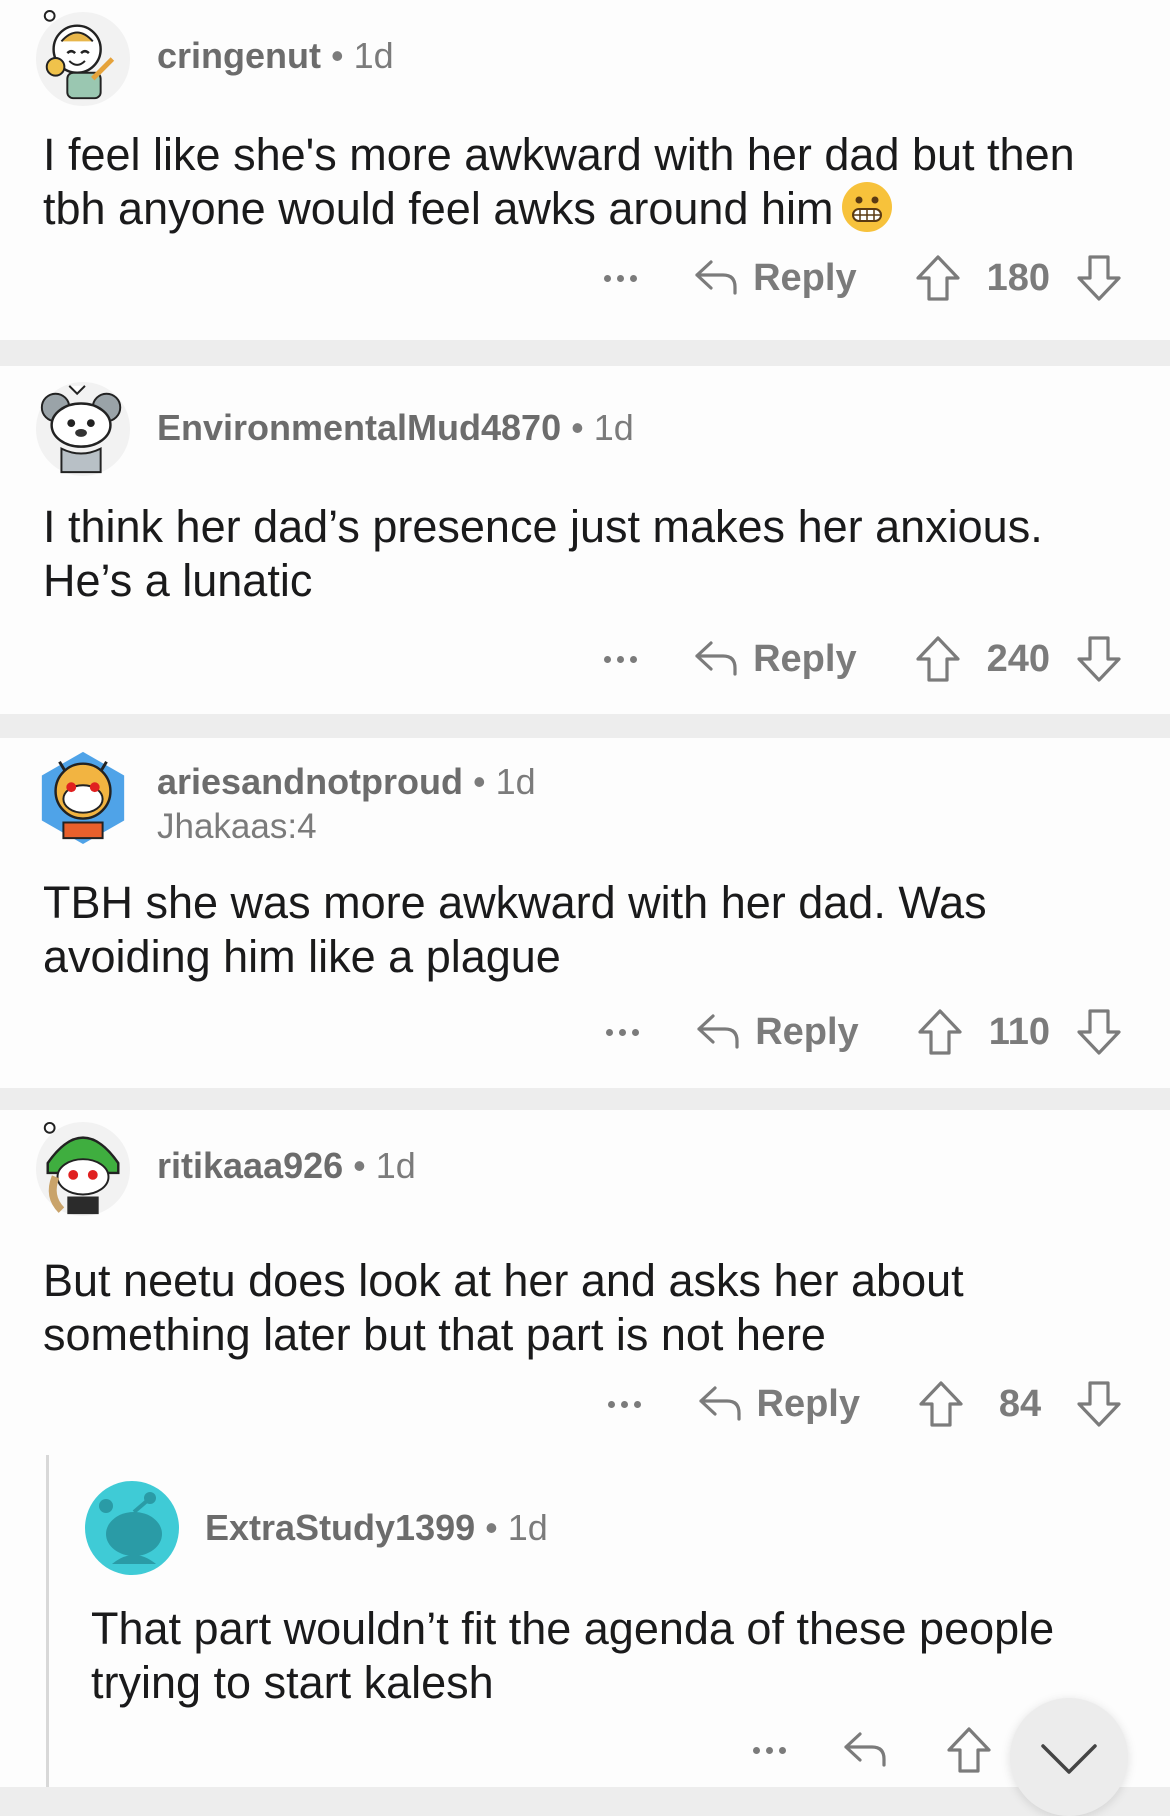 This screenshot has height=1816, width=1170. I want to click on comment-meta: ExtraStudy1399 • 1d, so click(376, 1528).